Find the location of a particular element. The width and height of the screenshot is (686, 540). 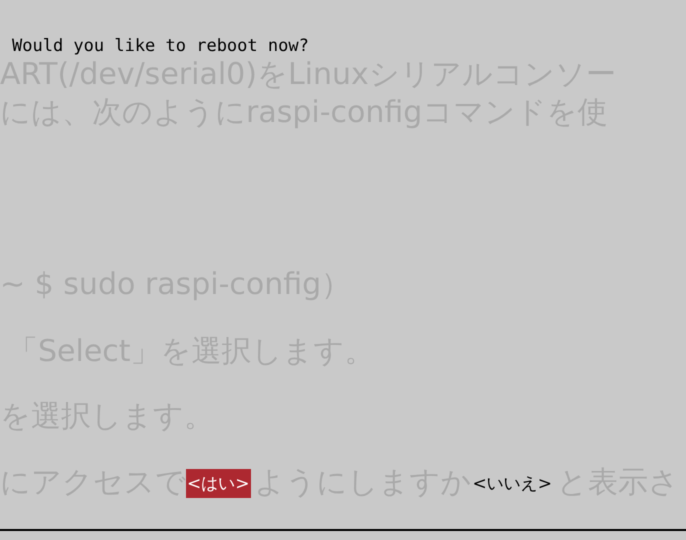

dialog-message: Would you like to reboot now? is located at coordinates (160, 46).